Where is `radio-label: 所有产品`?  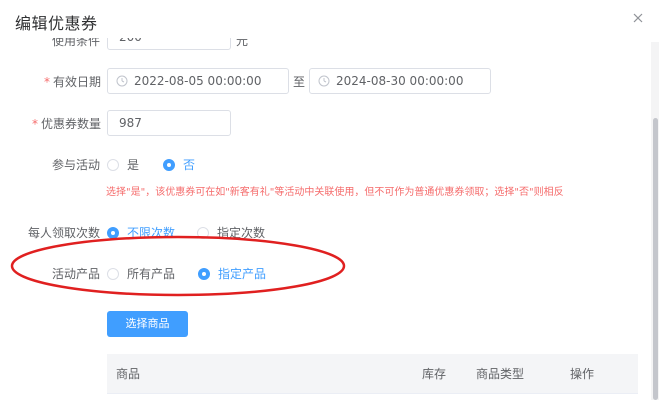
radio-label: 所有产品 is located at coordinates (151, 274).